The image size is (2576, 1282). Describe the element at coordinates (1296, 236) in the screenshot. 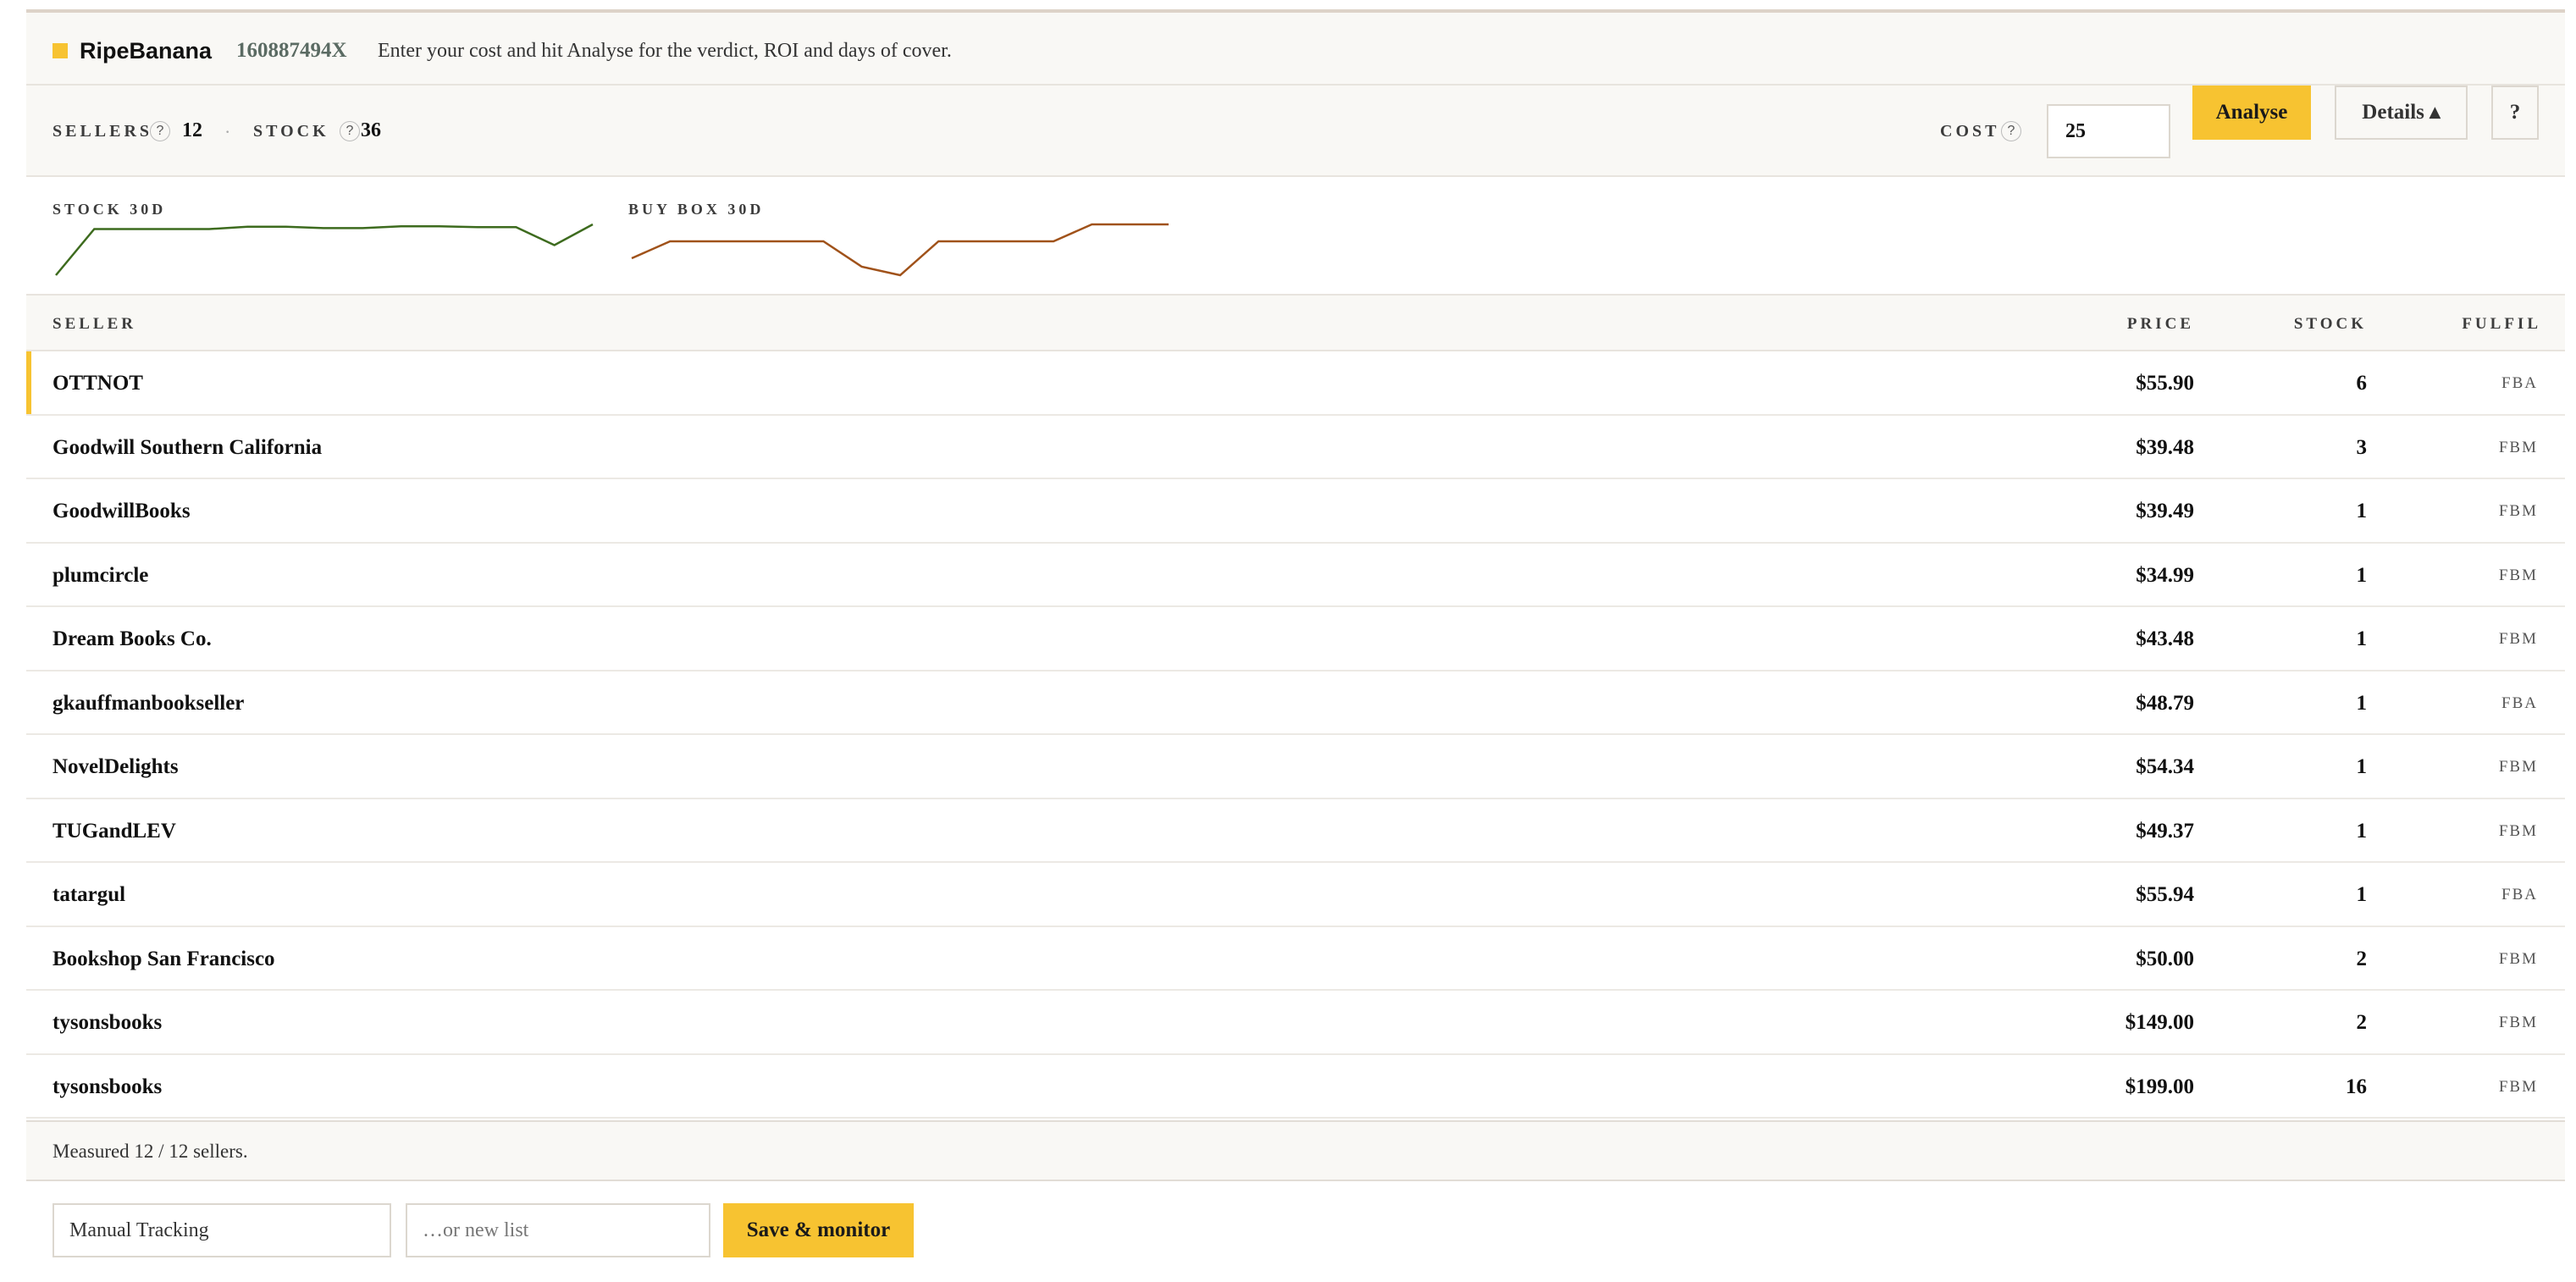

I see `sparkline-panel: STOCK 30D BUY BOX 30D` at that location.